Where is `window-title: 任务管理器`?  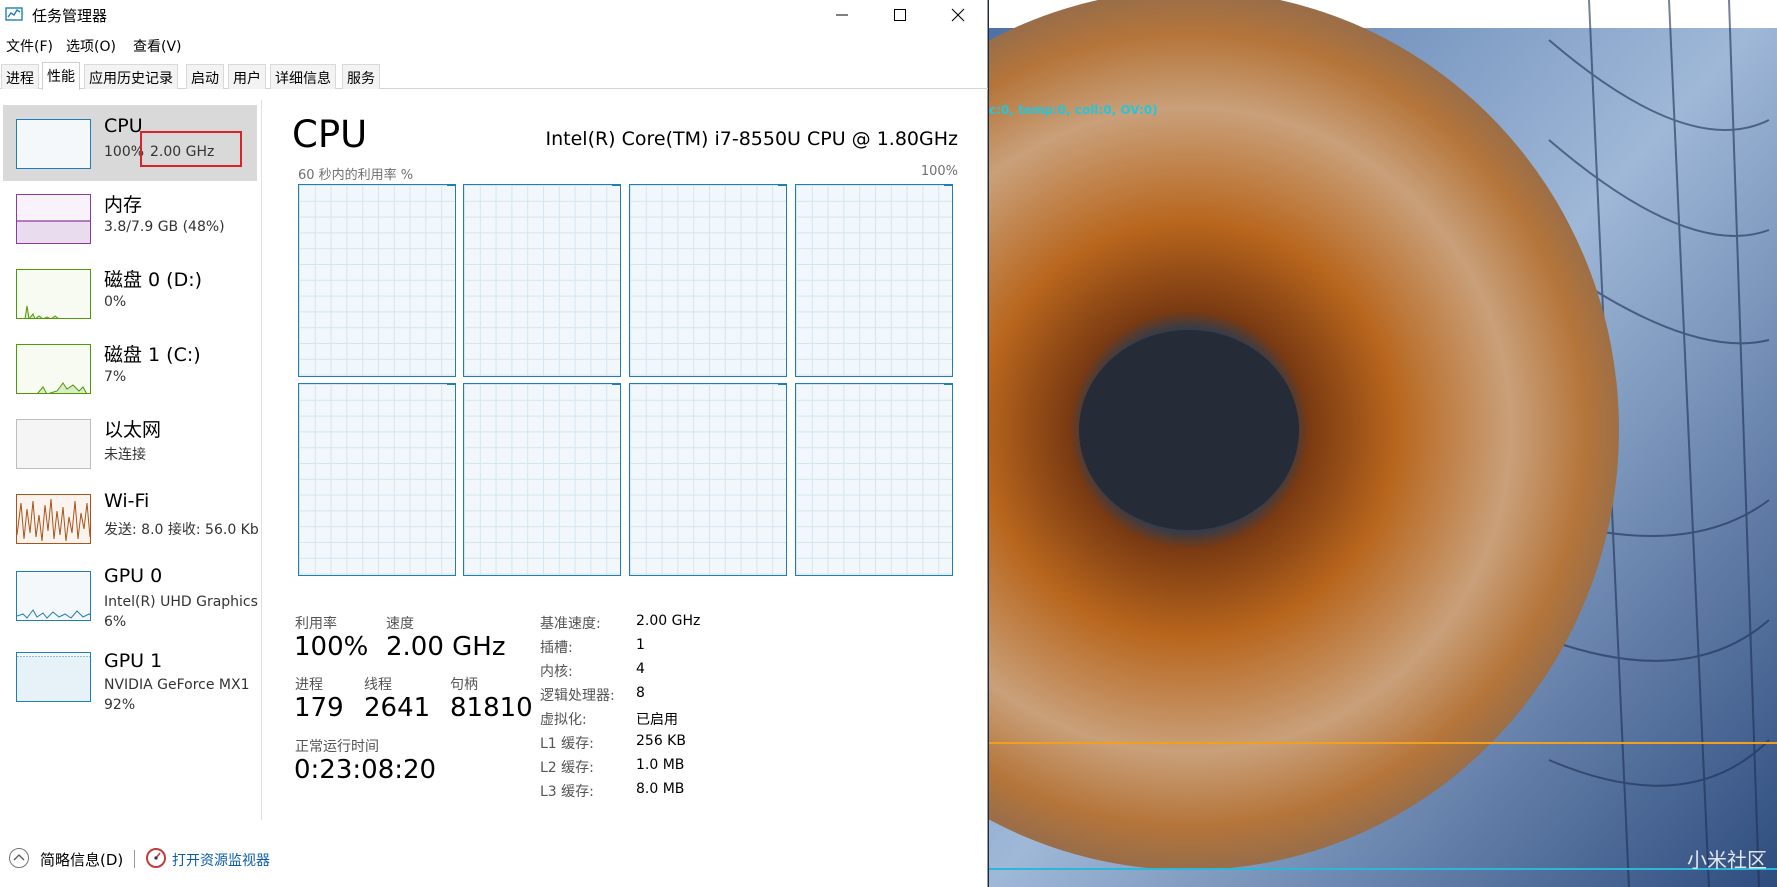
window-title: 任务管理器 is located at coordinates (70, 16).